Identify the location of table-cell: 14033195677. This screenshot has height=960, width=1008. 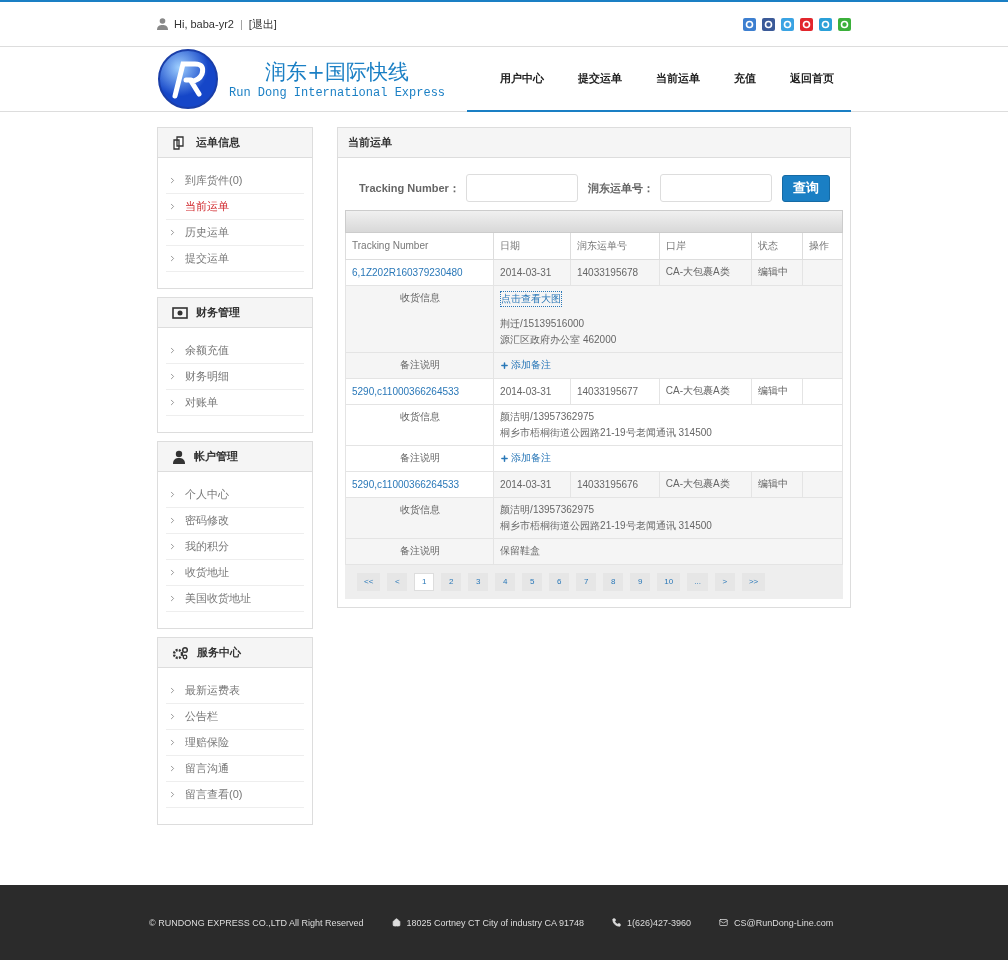
(615, 391).